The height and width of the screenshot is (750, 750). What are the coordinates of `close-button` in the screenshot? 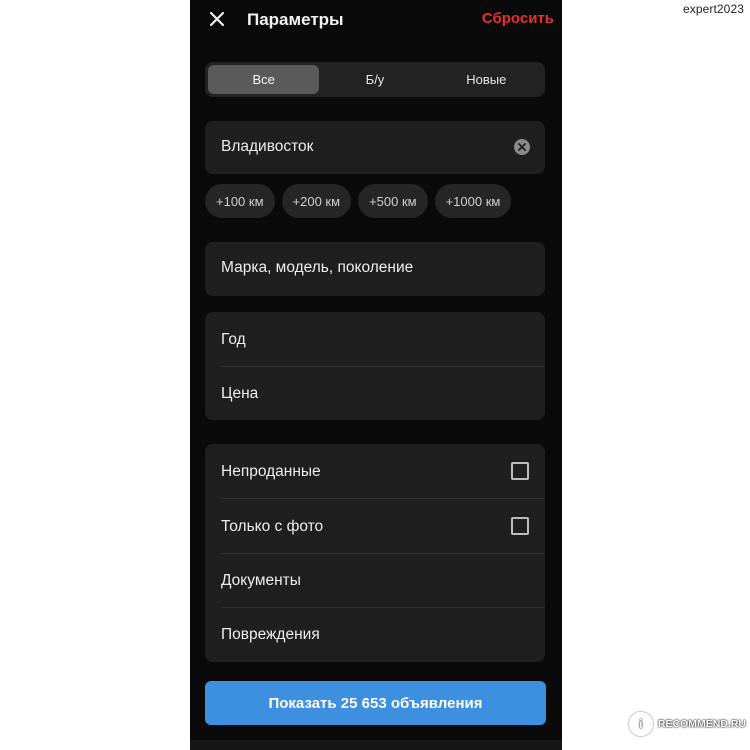 It's located at (217, 19).